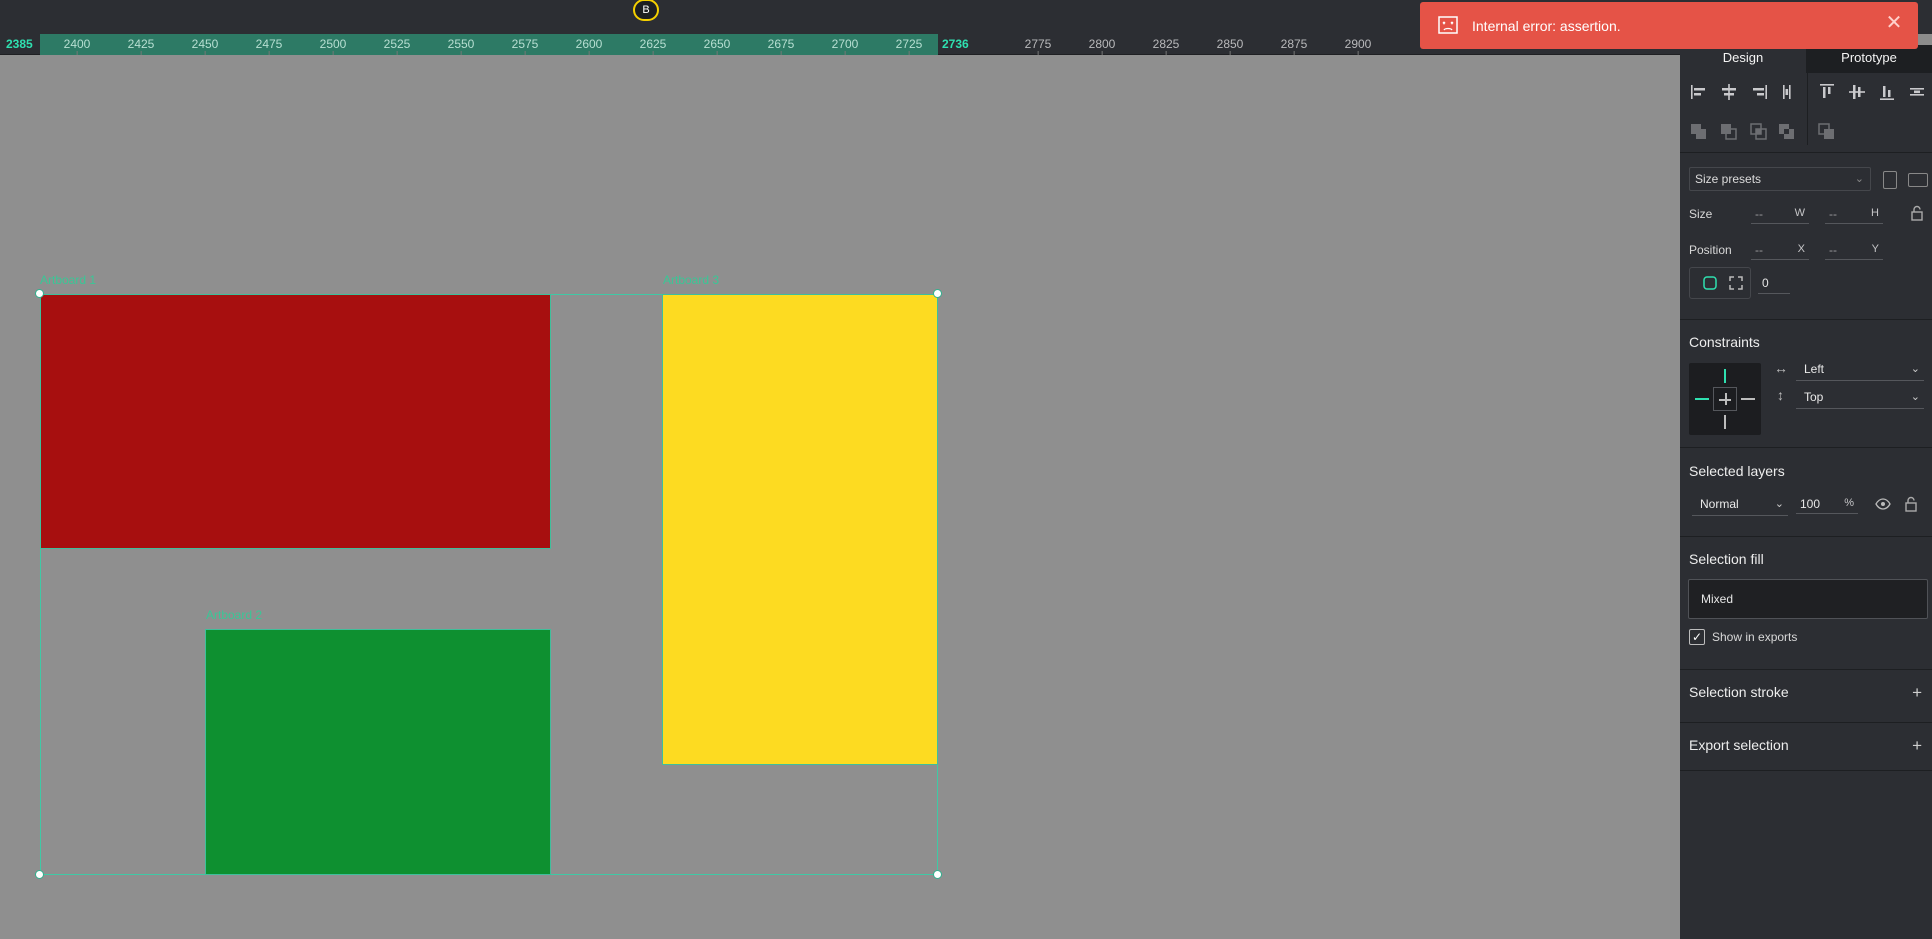 Image resolution: width=1932 pixels, height=939 pixels. What do you see at coordinates (39, 874) in the screenshot?
I see `resize-handle-bottom-left` at bounding box center [39, 874].